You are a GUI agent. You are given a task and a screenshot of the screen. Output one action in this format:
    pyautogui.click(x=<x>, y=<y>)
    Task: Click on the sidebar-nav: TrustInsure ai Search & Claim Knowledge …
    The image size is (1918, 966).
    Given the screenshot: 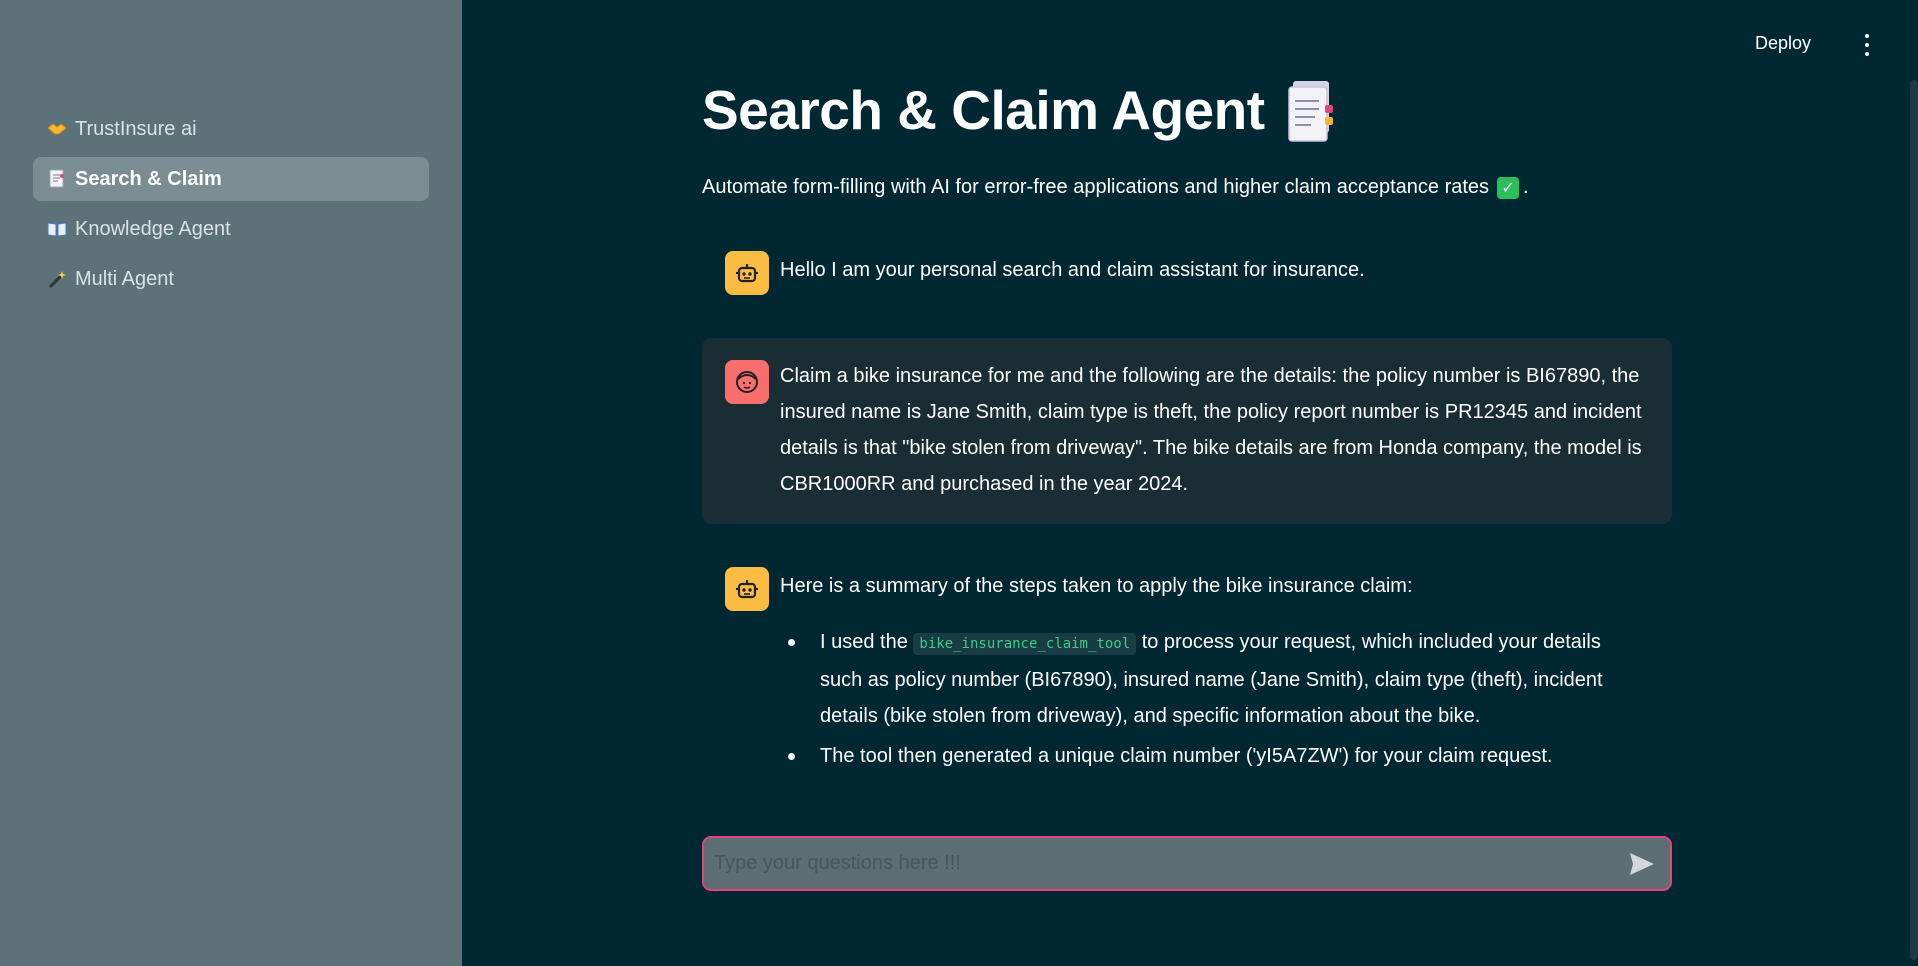 What is the action you would take?
    pyautogui.click(x=231, y=207)
    